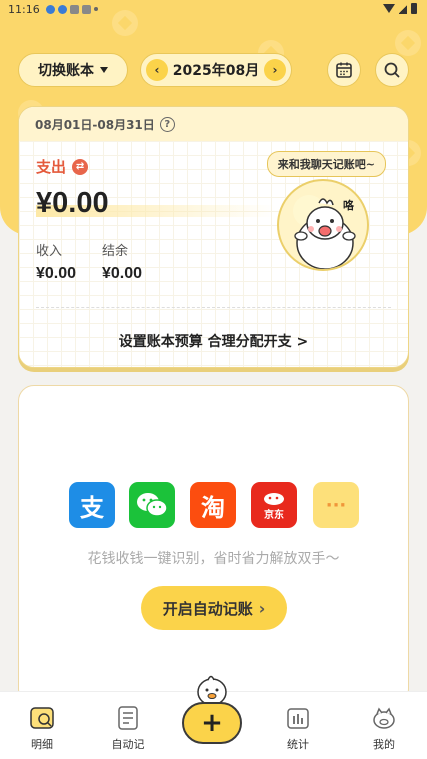  What do you see at coordinates (157, 70) in the screenshot?
I see `prev-month-button: ‹` at bounding box center [157, 70].